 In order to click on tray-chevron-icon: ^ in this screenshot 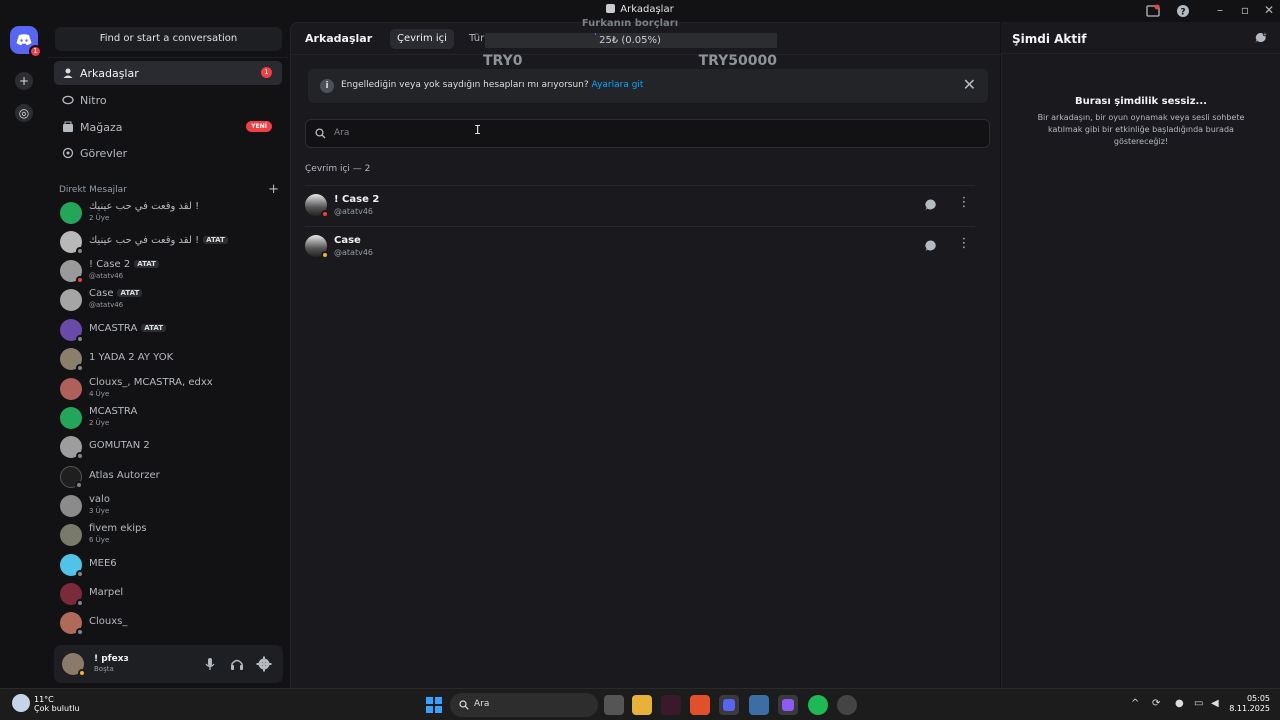, I will do `click(1135, 703)`.